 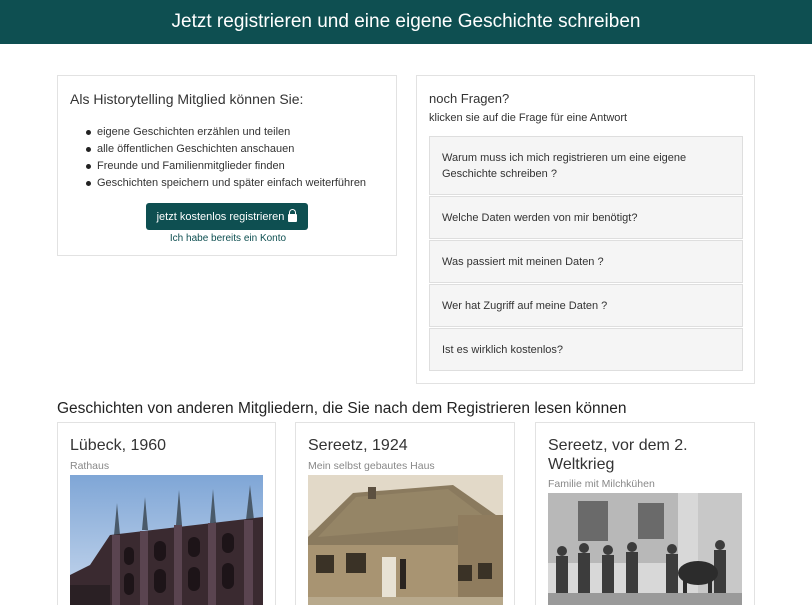 I want to click on family-photo, so click(x=645, y=549).